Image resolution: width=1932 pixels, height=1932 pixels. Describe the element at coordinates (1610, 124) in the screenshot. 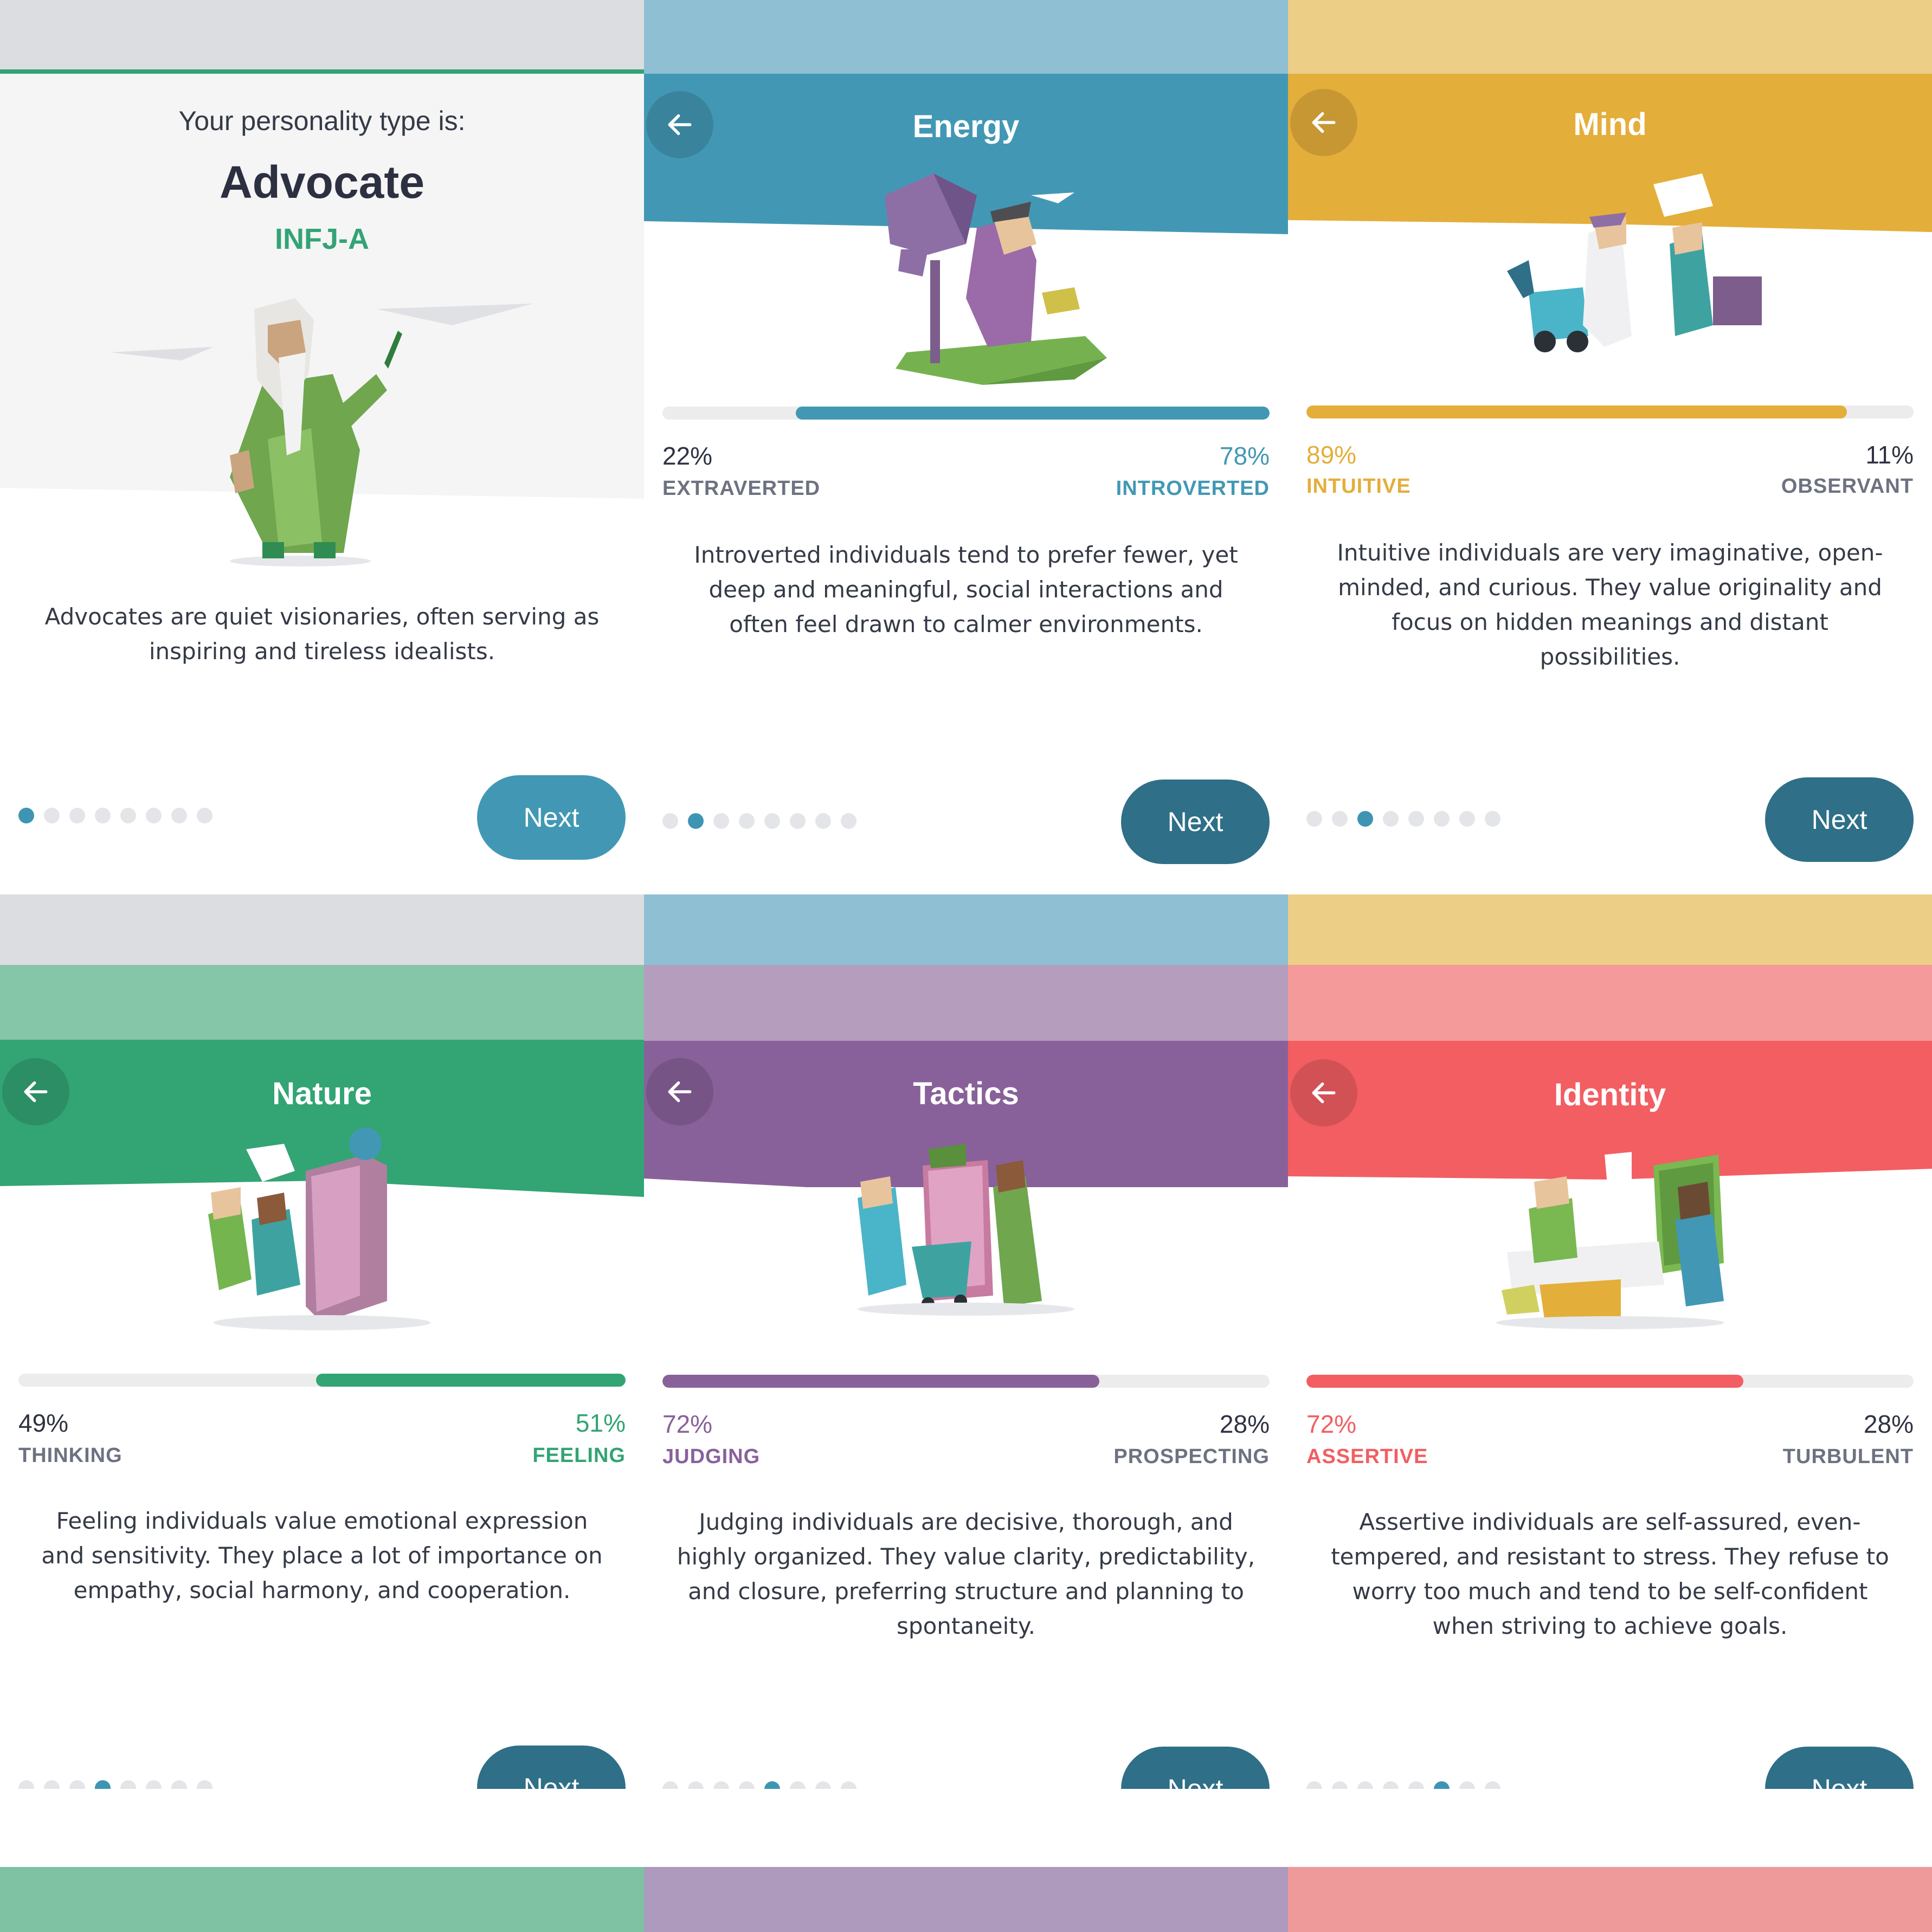

I see `screen-title: Mind` at that location.